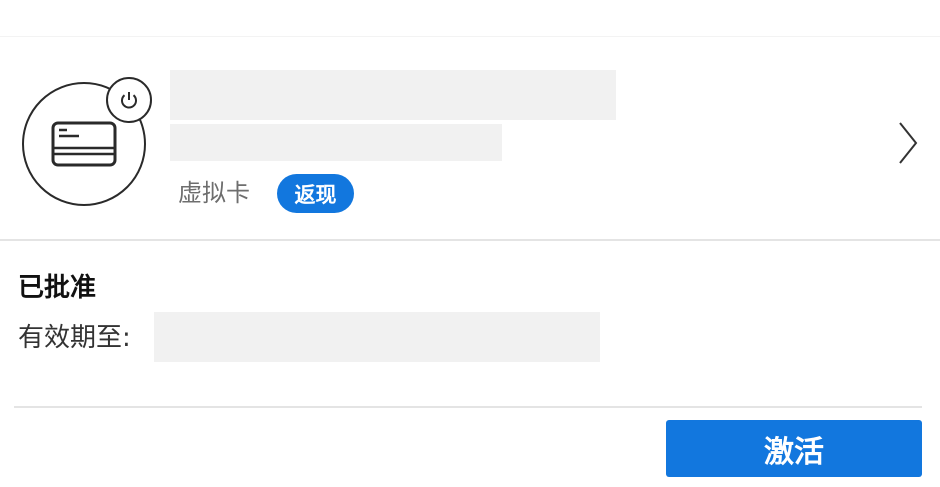  What do you see at coordinates (84, 144) in the screenshot?
I see `credit-card-icon` at bounding box center [84, 144].